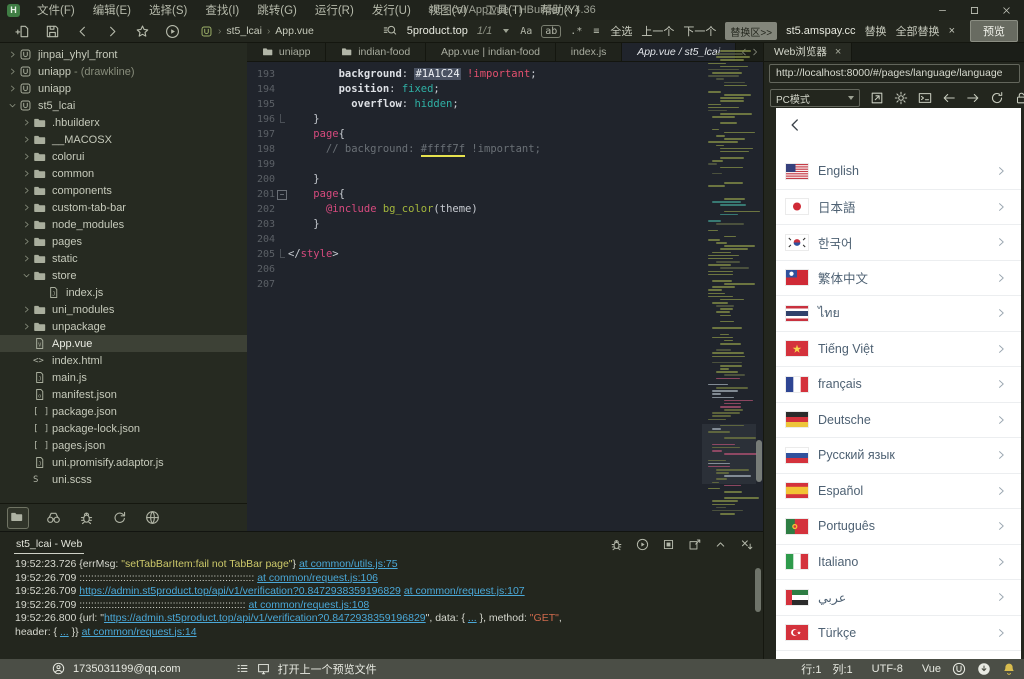 The height and width of the screenshot is (679, 1024). Describe the element at coordinates (334, 10) in the screenshot. I see `menu-item-r: 运行(R)` at that location.